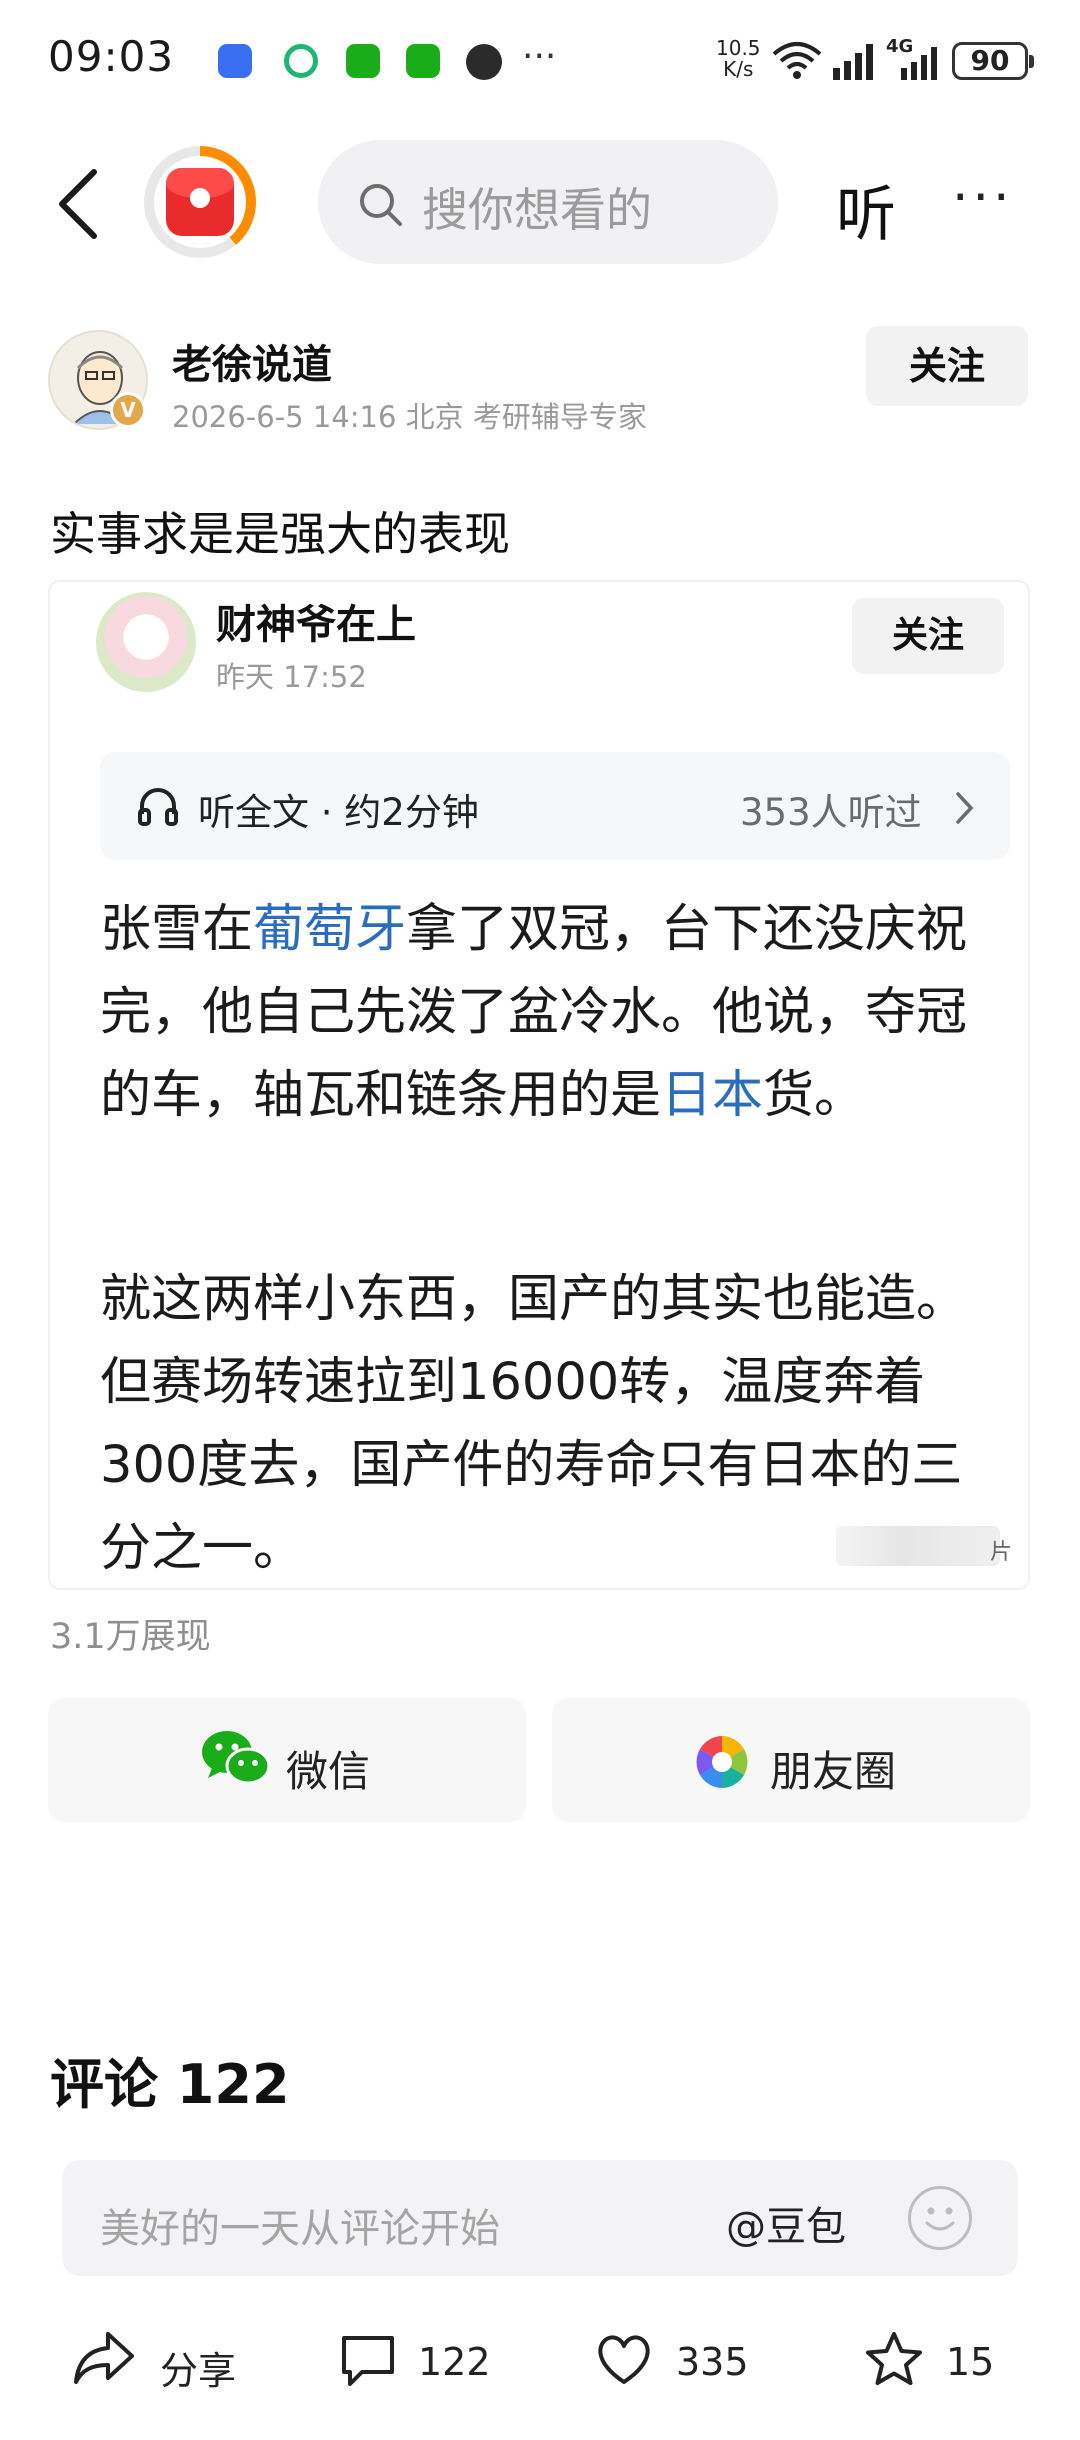 This screenshot has height=2440, width=1080. What do you see at coordinates (722, 1762) in the screenshot?
I see `moments-icon` at bounding box center [722, 1762].